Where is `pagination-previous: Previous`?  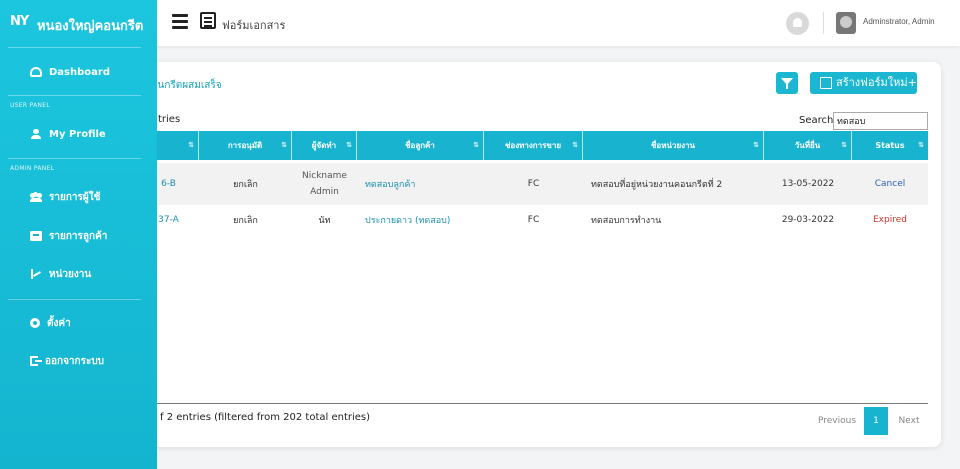
pagination-previous: Previous is located at coordinates (837, 421).